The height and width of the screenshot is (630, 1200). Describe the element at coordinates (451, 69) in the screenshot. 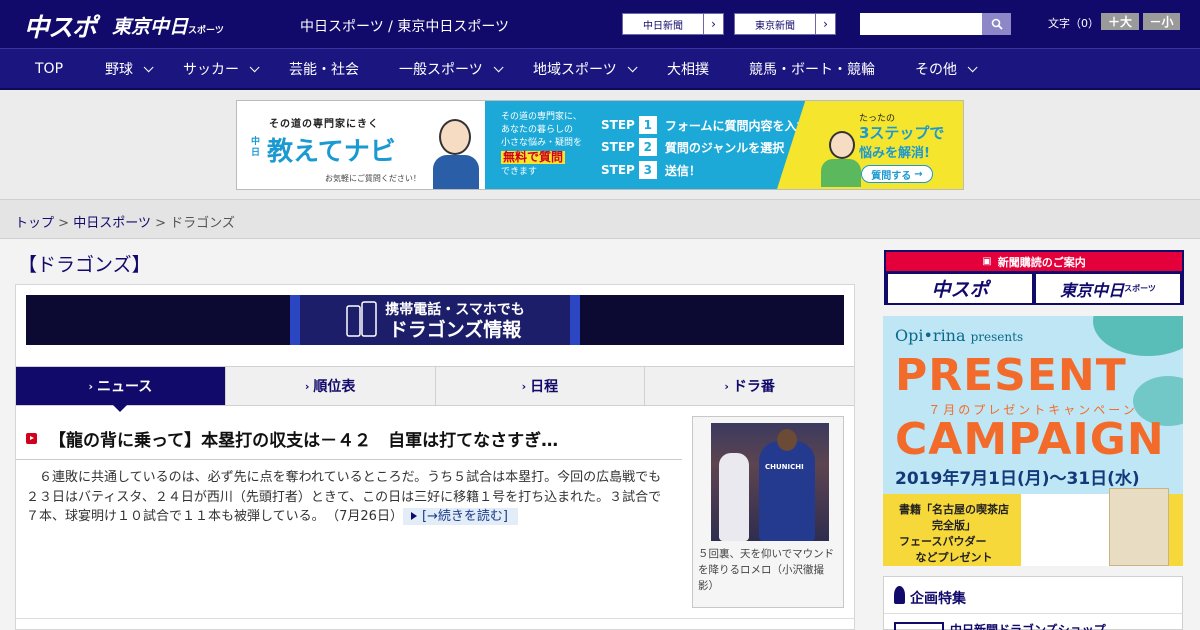

I see `nav-item-general-sports: 一般スポーツ` at that location.